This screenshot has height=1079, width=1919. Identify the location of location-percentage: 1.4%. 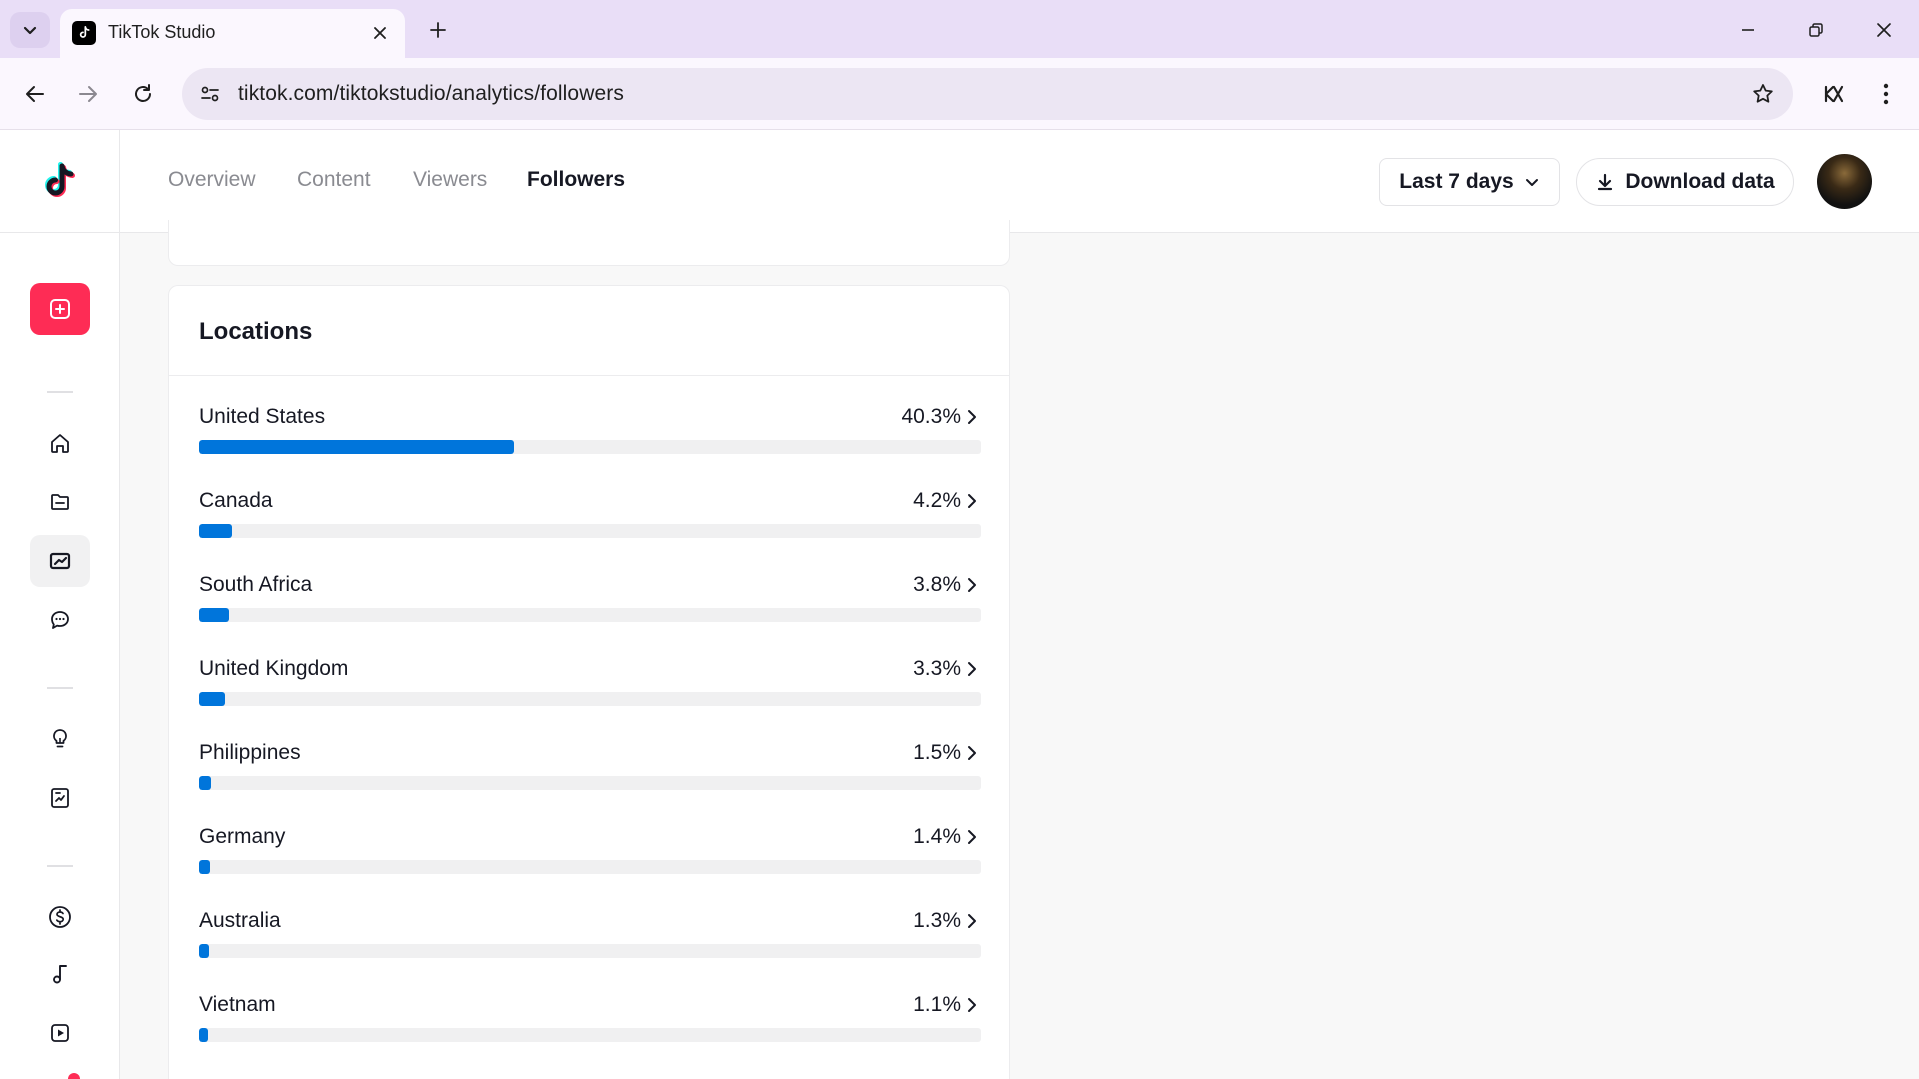
(937, 836).